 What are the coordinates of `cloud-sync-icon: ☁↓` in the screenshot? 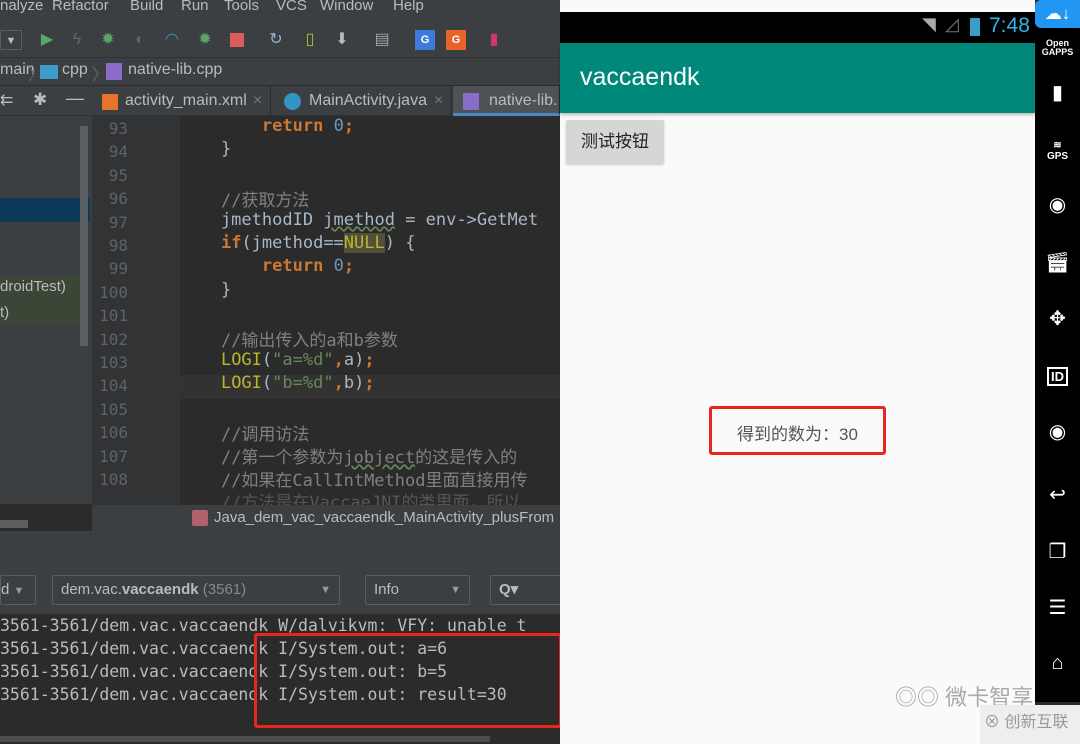 It's located at (1057, 14).